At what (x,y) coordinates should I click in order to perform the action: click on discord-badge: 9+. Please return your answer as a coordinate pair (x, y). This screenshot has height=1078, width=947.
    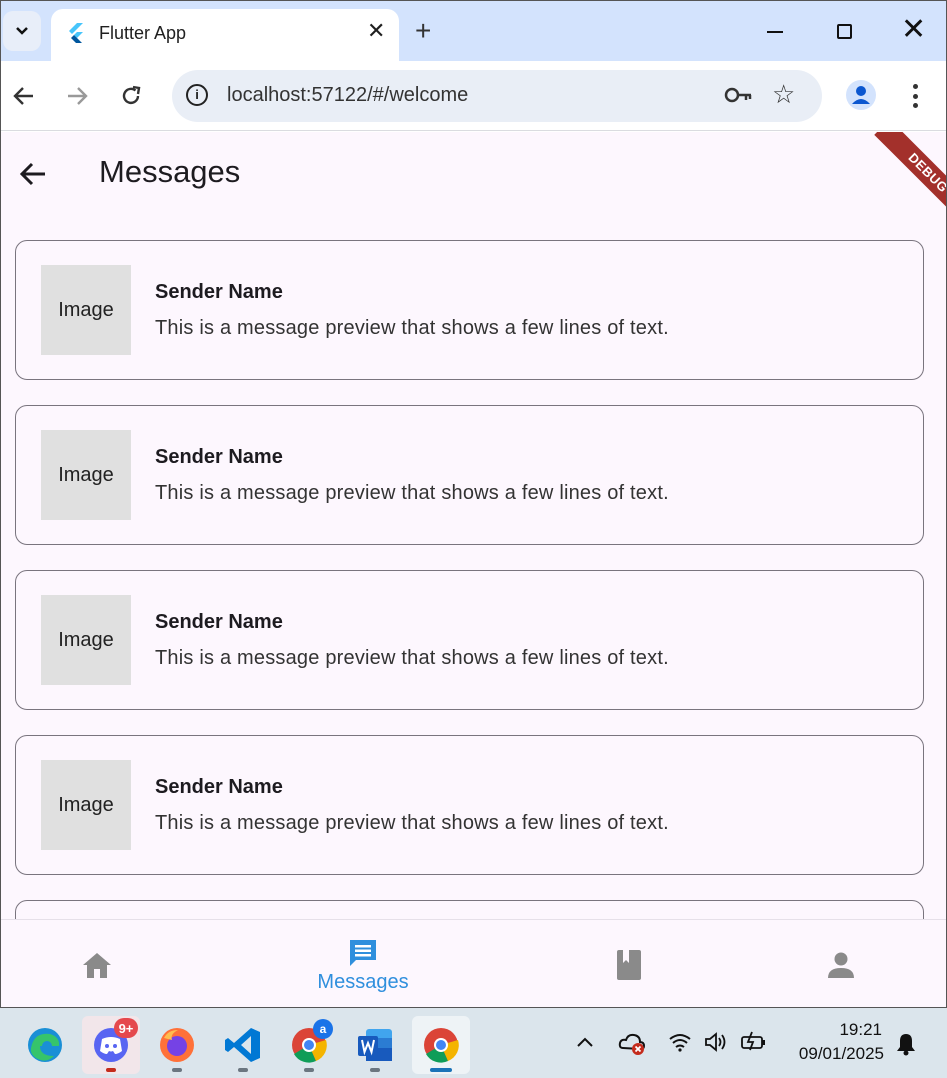
    Looking at the image, I should click on (126, 1028).